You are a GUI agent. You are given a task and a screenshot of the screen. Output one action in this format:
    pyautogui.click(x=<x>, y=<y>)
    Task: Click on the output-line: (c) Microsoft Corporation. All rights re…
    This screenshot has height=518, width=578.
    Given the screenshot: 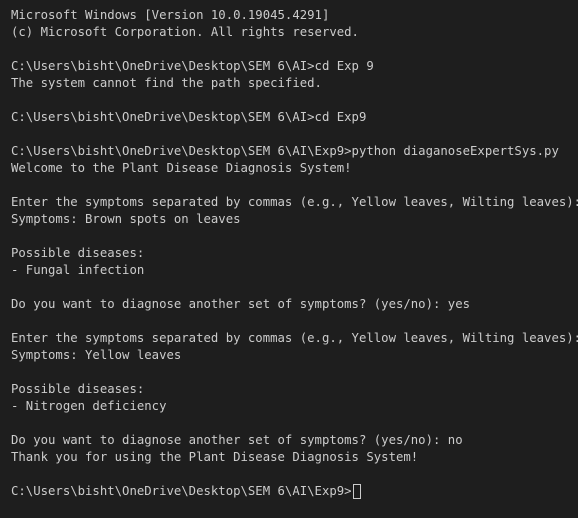 What is the action you would take?
    pyautogui.click(x=185, y=32)
    